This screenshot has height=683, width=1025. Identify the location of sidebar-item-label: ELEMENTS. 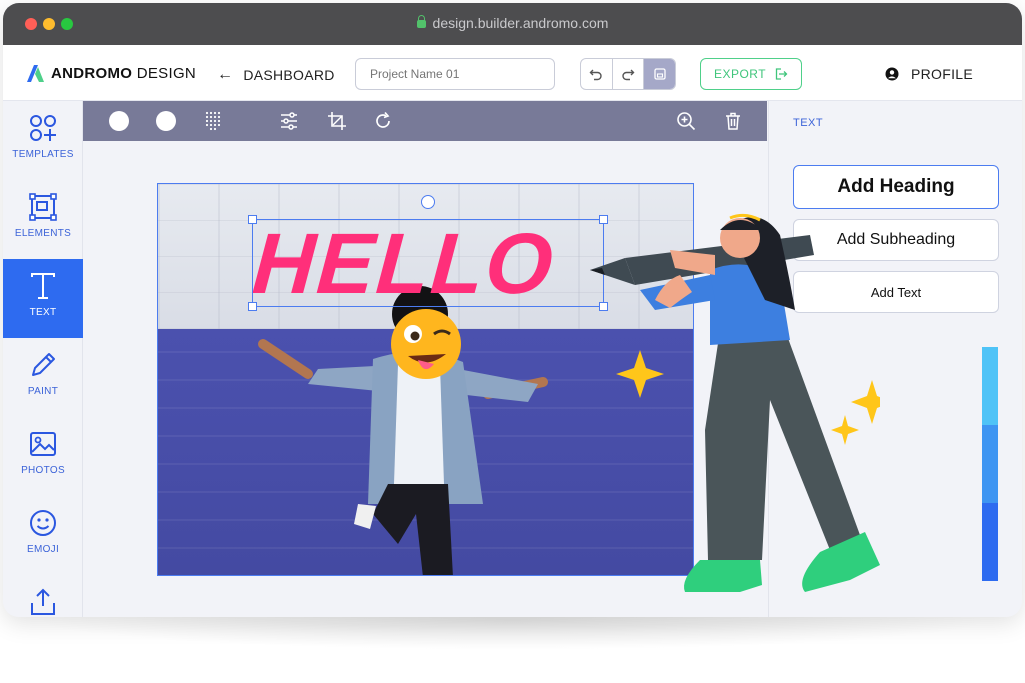
(43, 233).